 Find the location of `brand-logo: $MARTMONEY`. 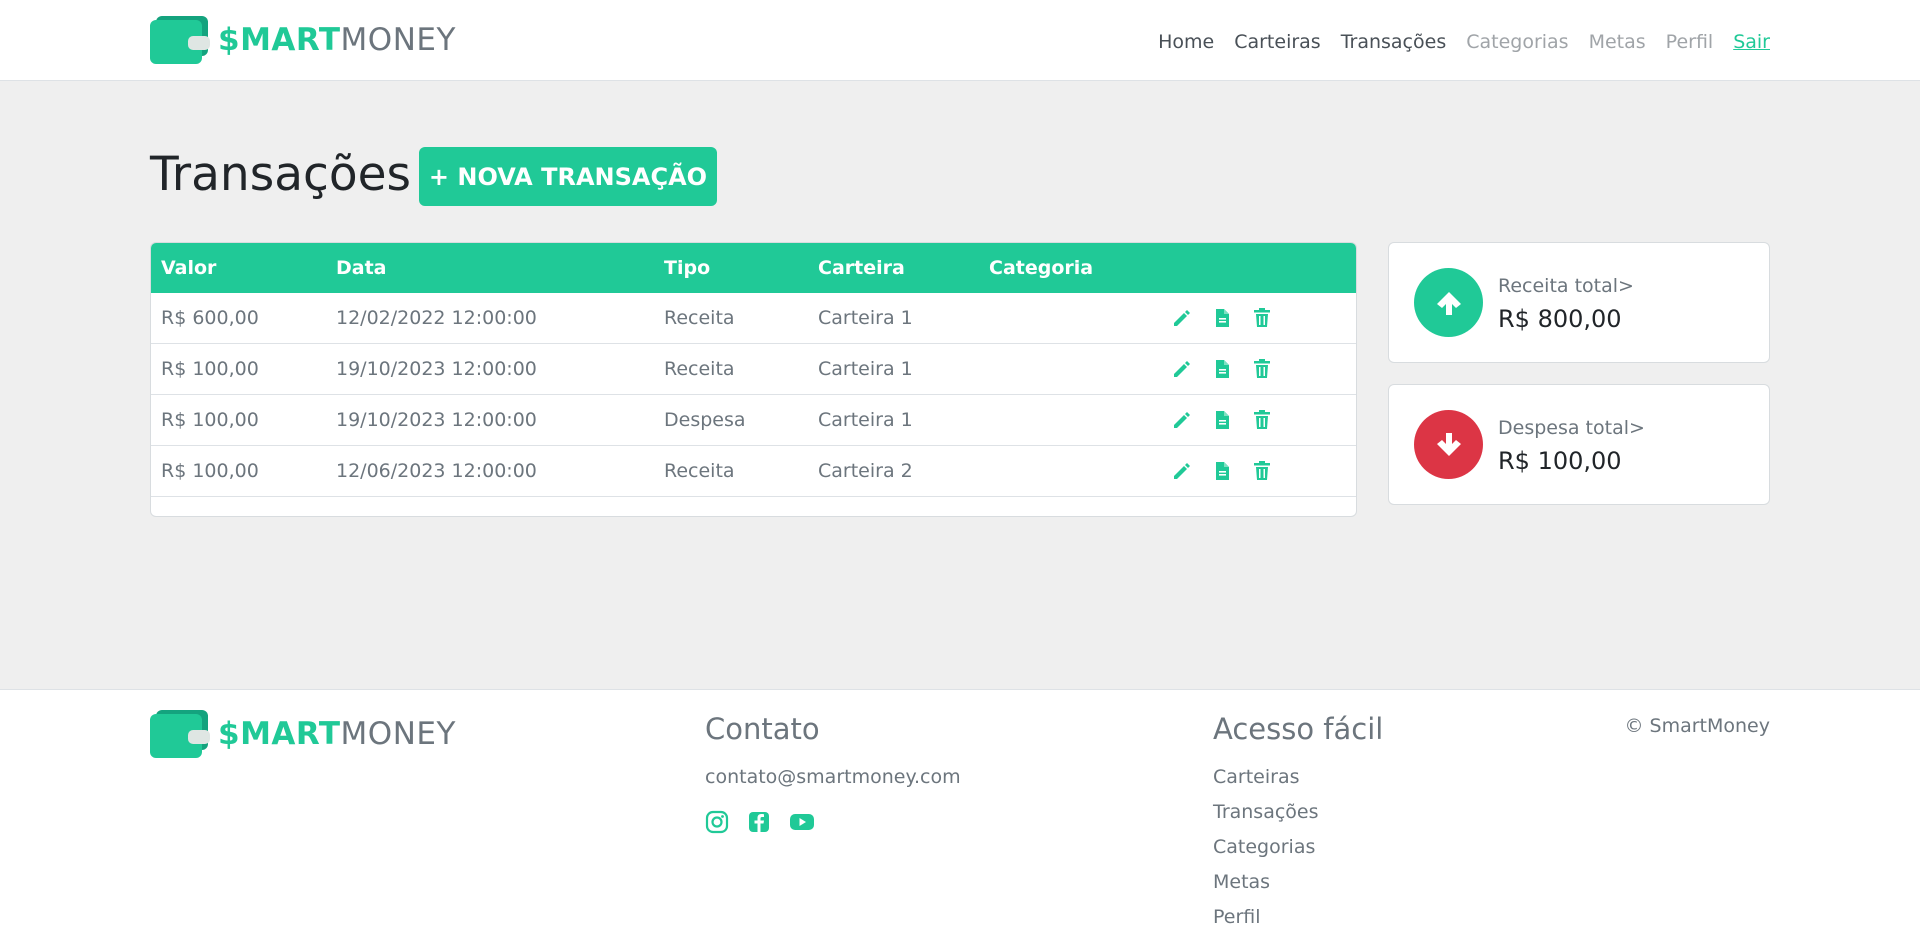

brand-logo: $MARTMONEY is located at coordinates (303, 40).